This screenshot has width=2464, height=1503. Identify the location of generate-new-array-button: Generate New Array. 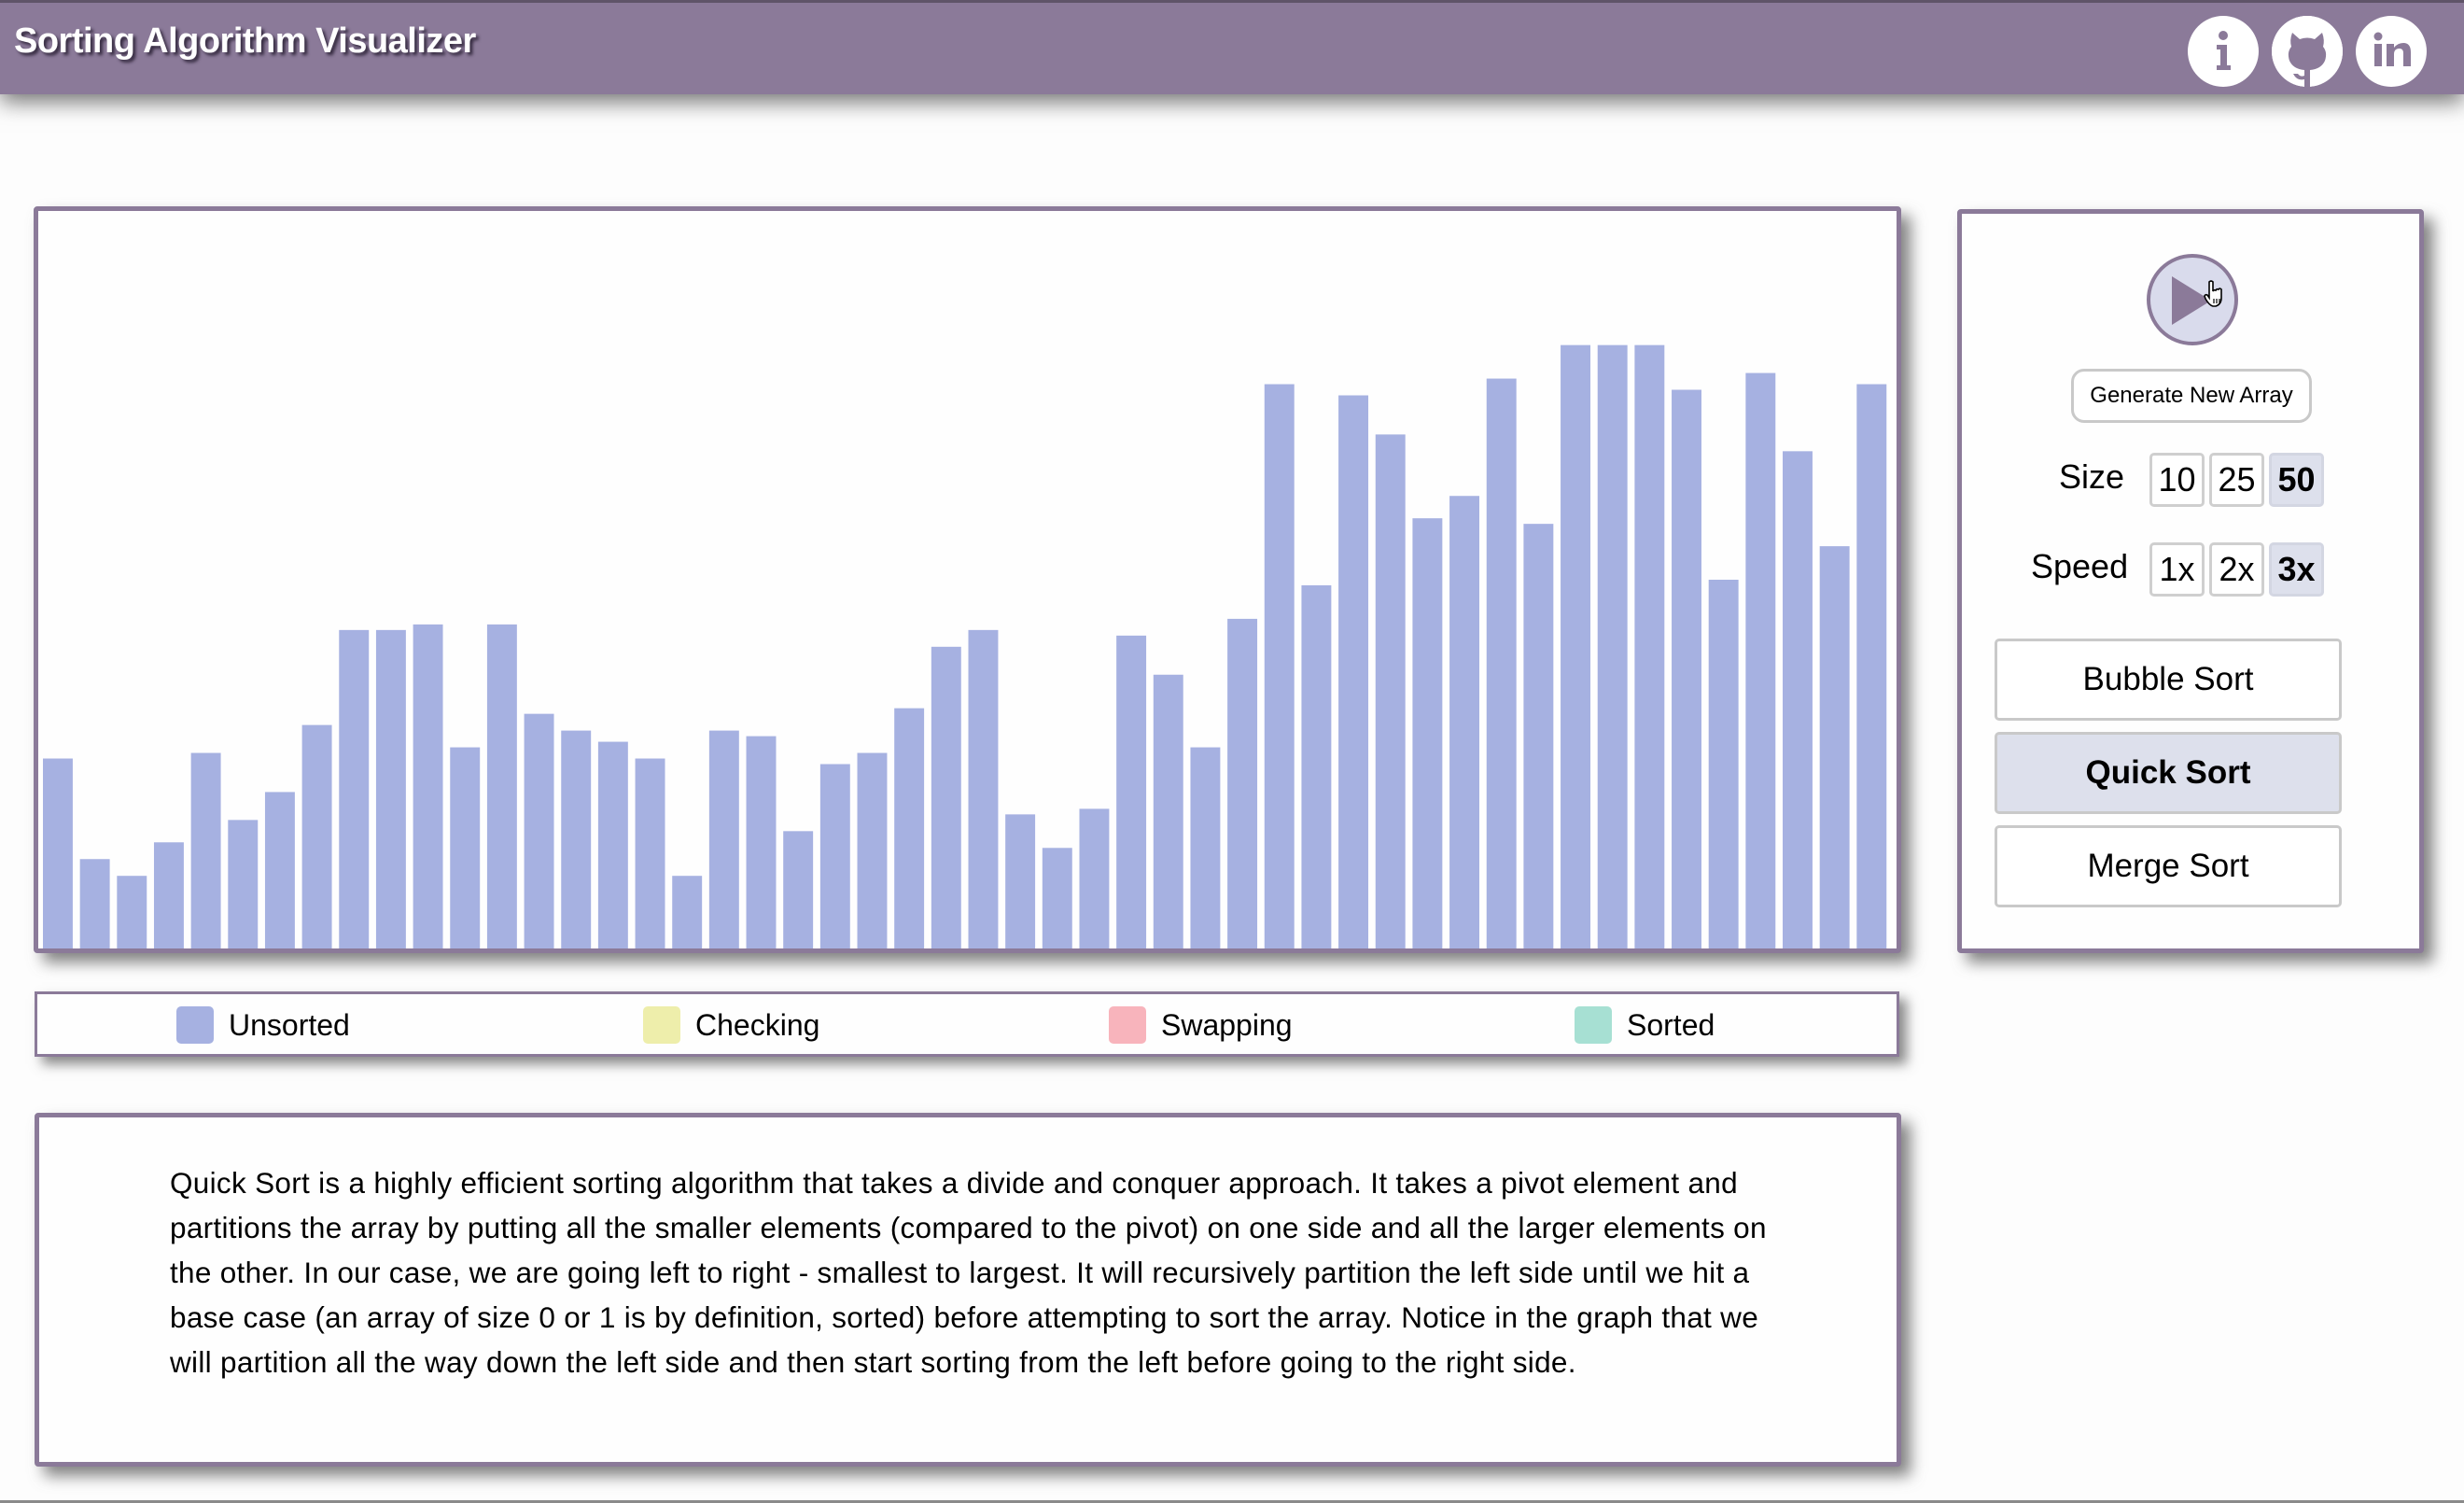
(2191, 396).